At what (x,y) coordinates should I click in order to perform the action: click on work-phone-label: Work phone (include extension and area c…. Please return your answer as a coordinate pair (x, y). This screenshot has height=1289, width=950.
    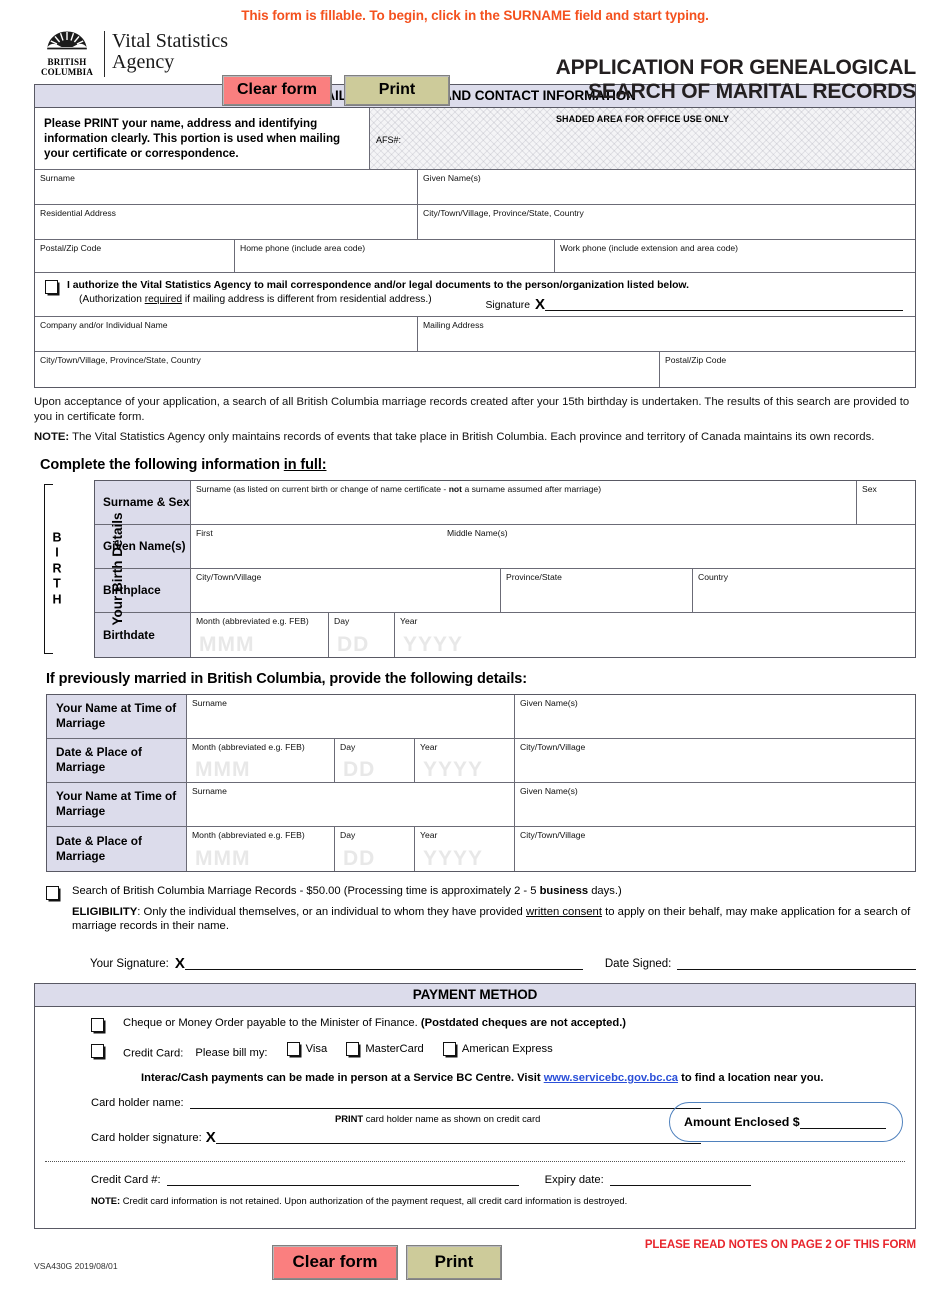
    Looking at the image, I should click on (649, 248).